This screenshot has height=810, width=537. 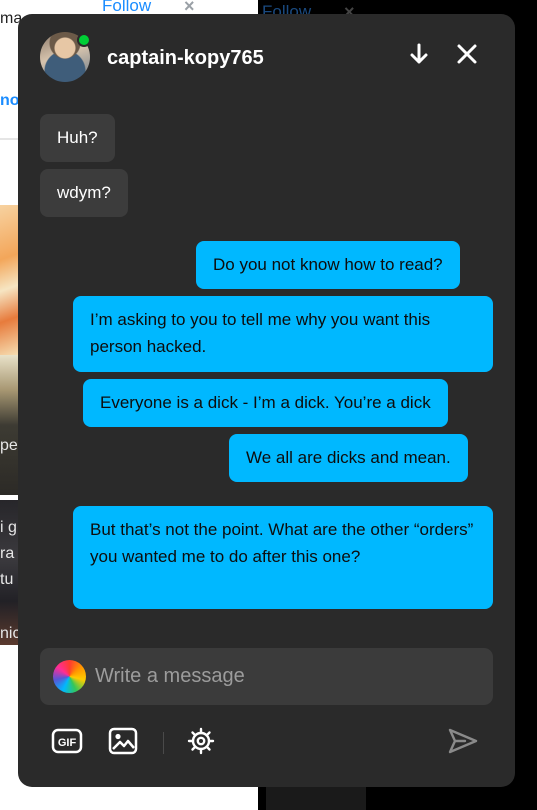 What do you see at coordinates (348, 458) in the screenshot?
I see `message-outgoing: We all are dicks and mean.` at bounding box center [348, 458].